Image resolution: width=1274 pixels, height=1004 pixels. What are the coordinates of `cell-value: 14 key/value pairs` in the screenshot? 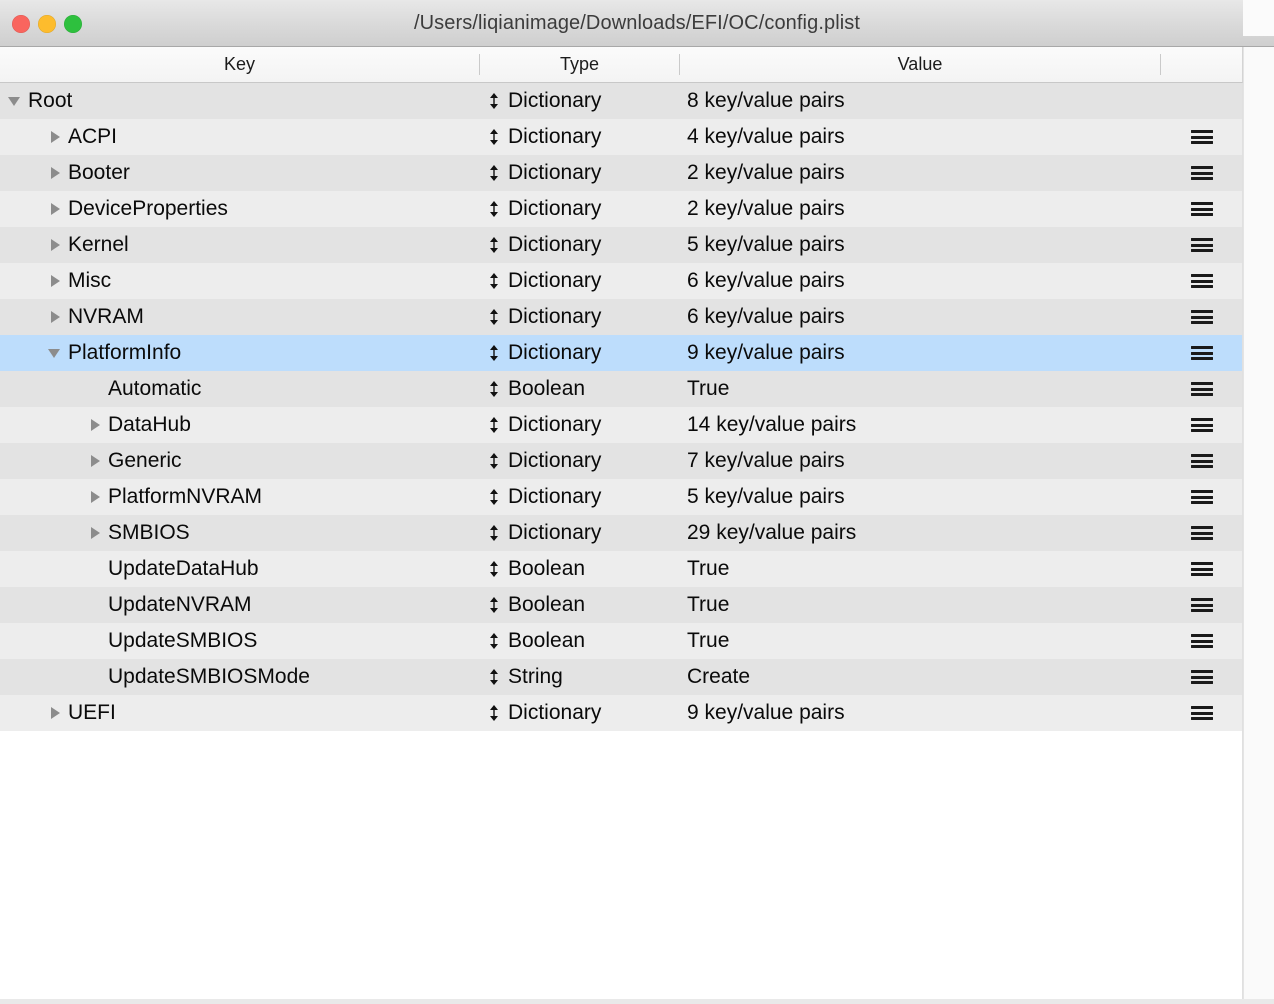 It's located at (923, 425).